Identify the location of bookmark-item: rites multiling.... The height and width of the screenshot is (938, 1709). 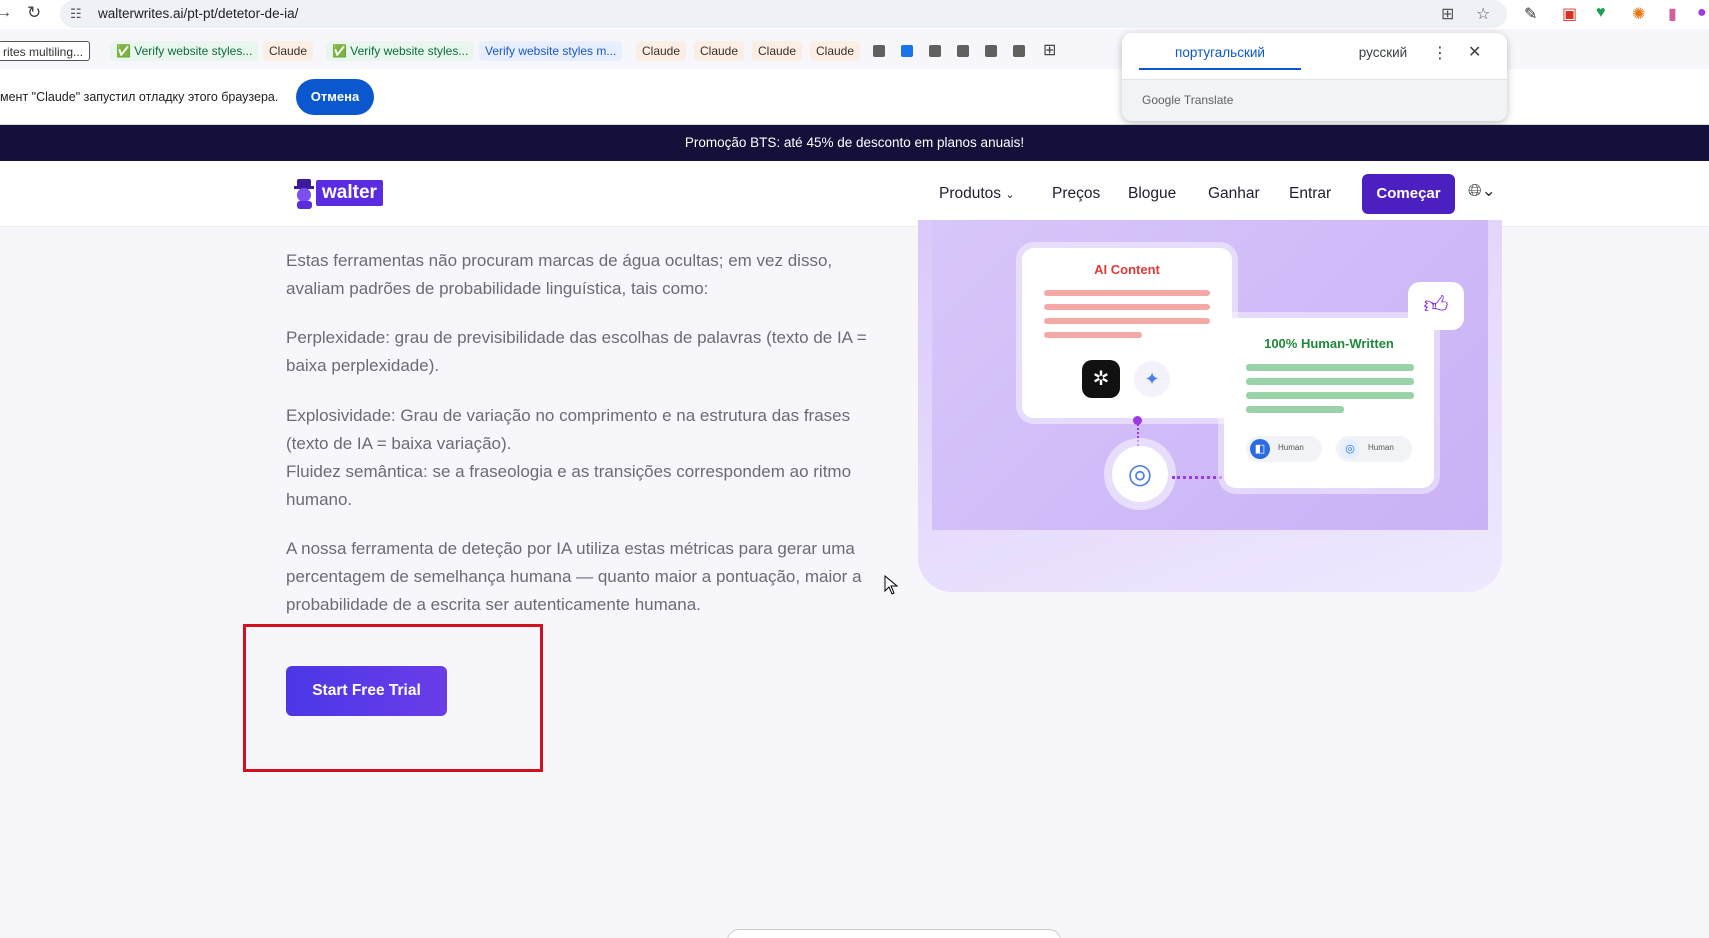
(45, 51).